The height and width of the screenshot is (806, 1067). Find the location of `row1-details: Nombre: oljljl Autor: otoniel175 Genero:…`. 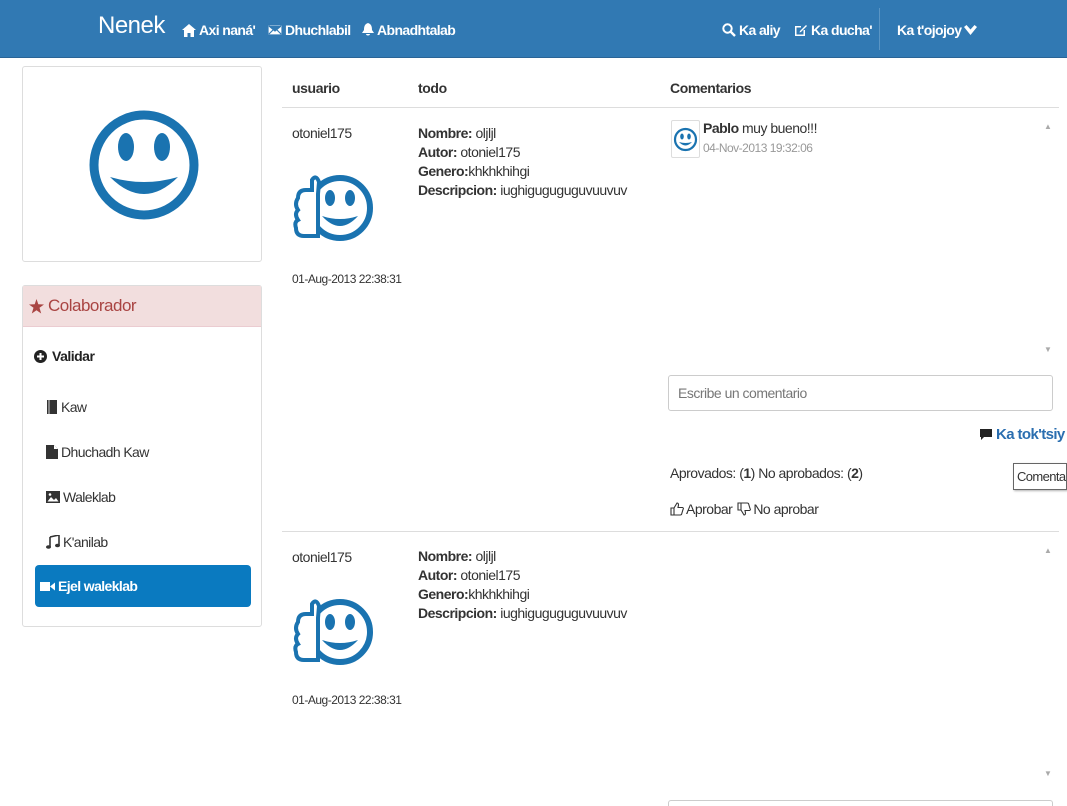

row1-details: Nombre: oljljl Autor: otoniel175 Genero:… is located at coordinates (522, 162).